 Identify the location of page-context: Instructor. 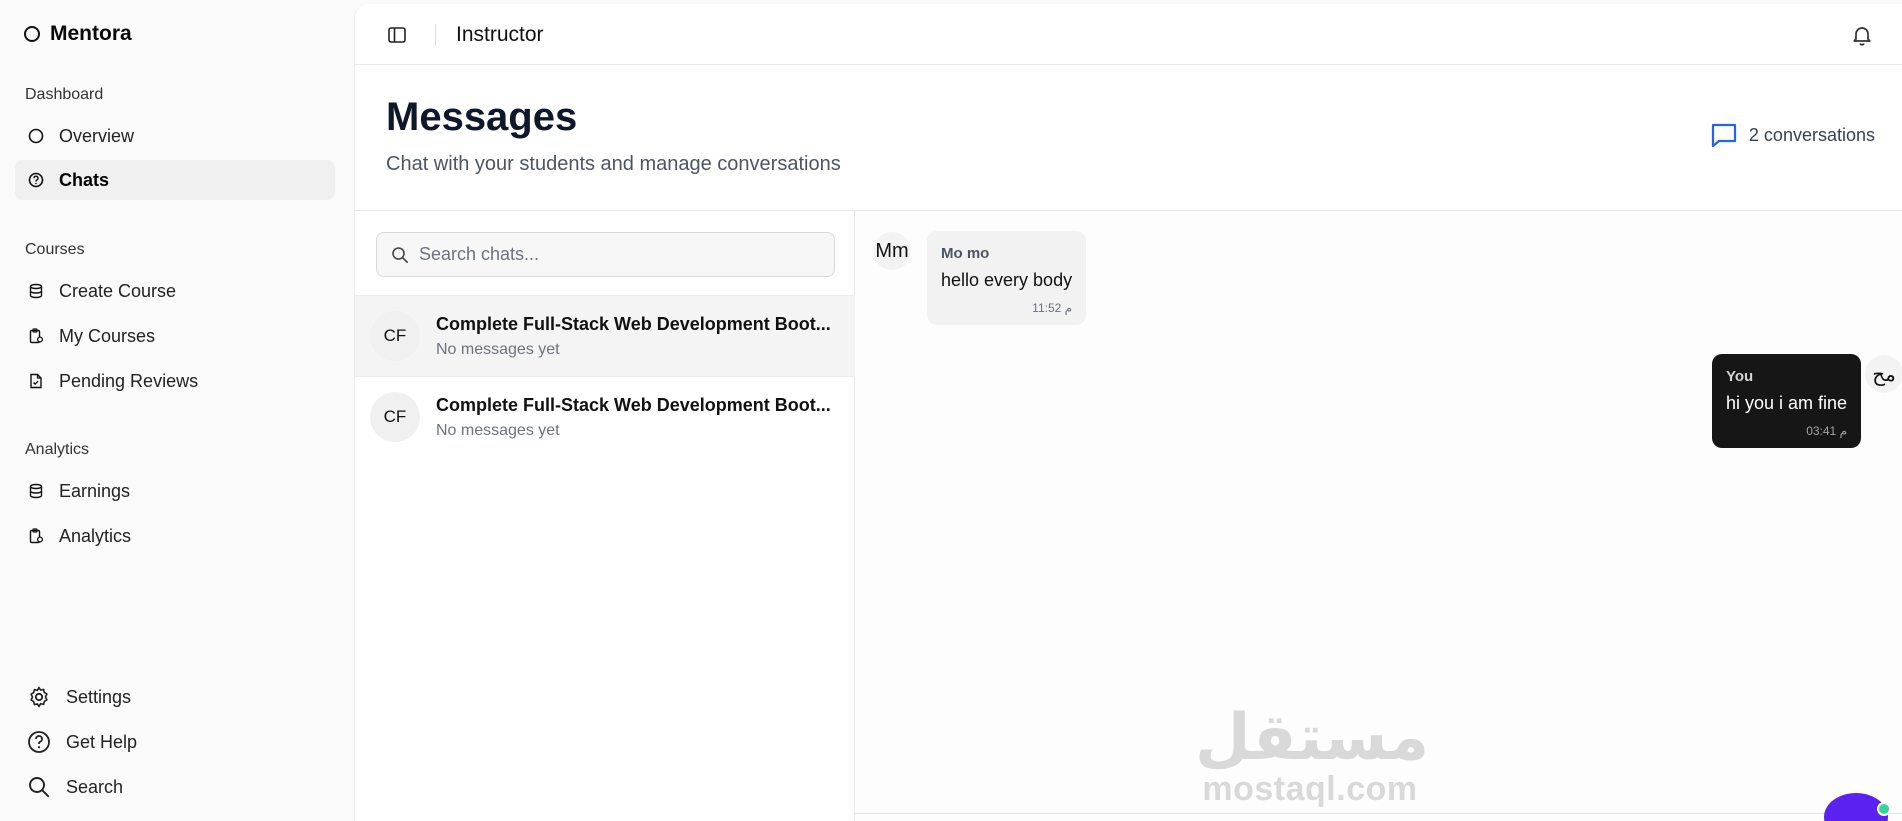
(500, 34).